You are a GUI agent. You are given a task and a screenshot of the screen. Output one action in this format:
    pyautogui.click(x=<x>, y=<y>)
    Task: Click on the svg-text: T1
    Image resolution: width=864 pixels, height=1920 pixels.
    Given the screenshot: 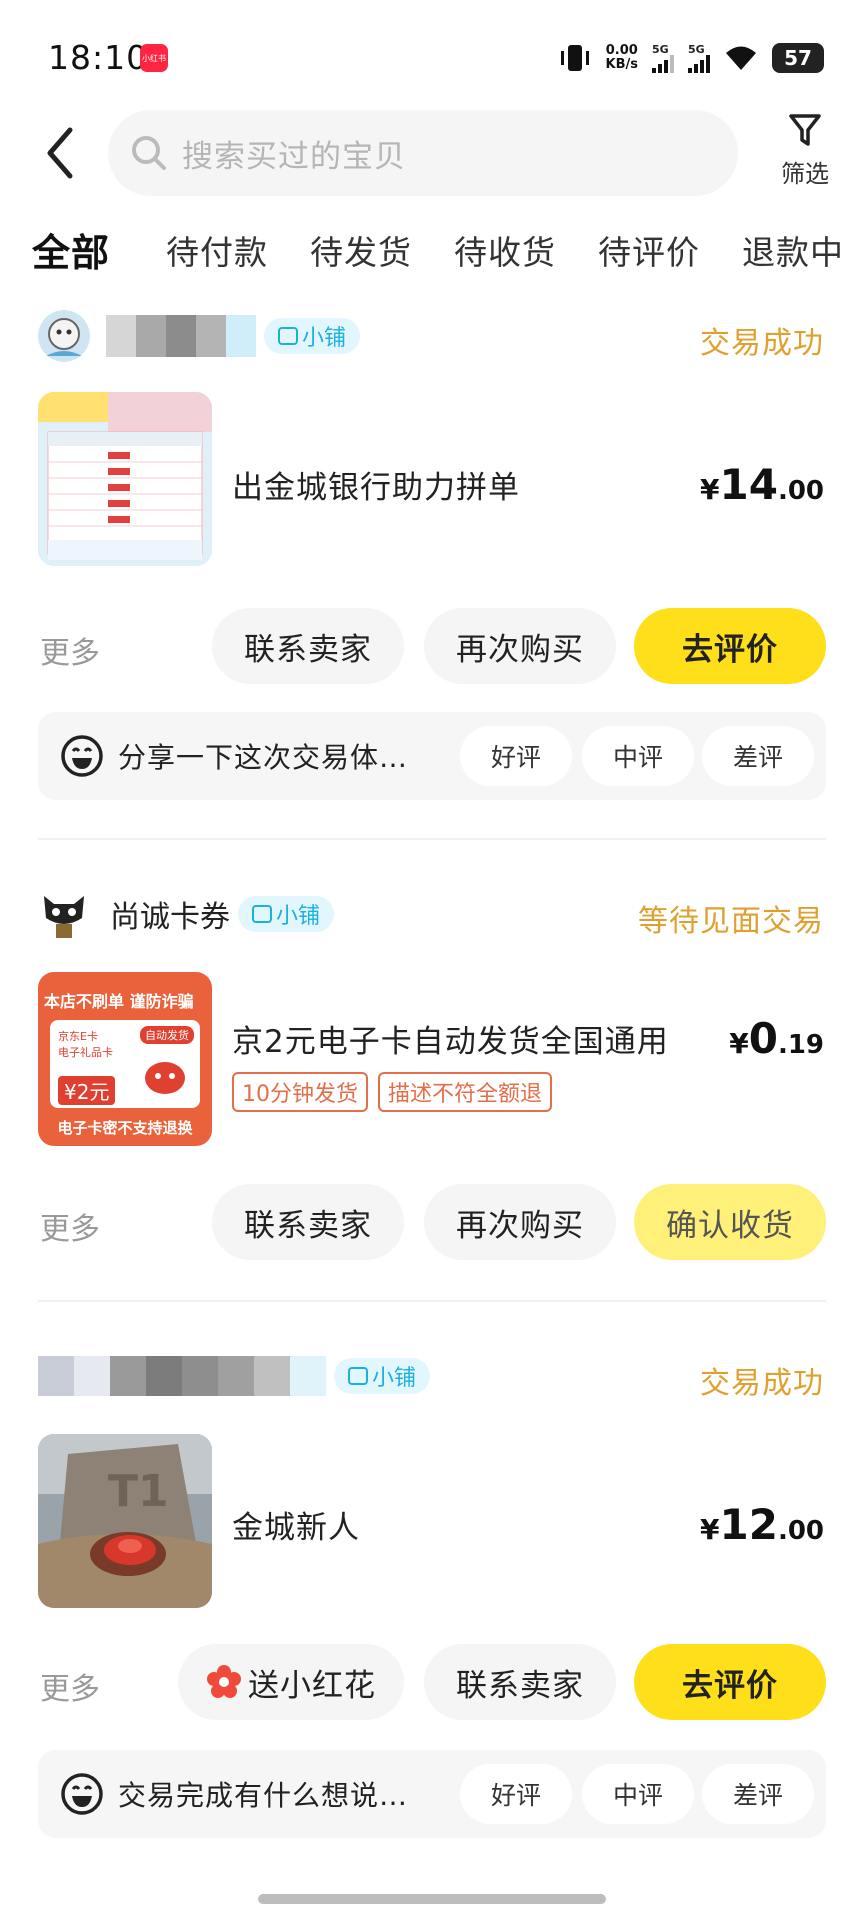 What is the action you would take?
    pyautogui.click(x=138, y=1491)
    